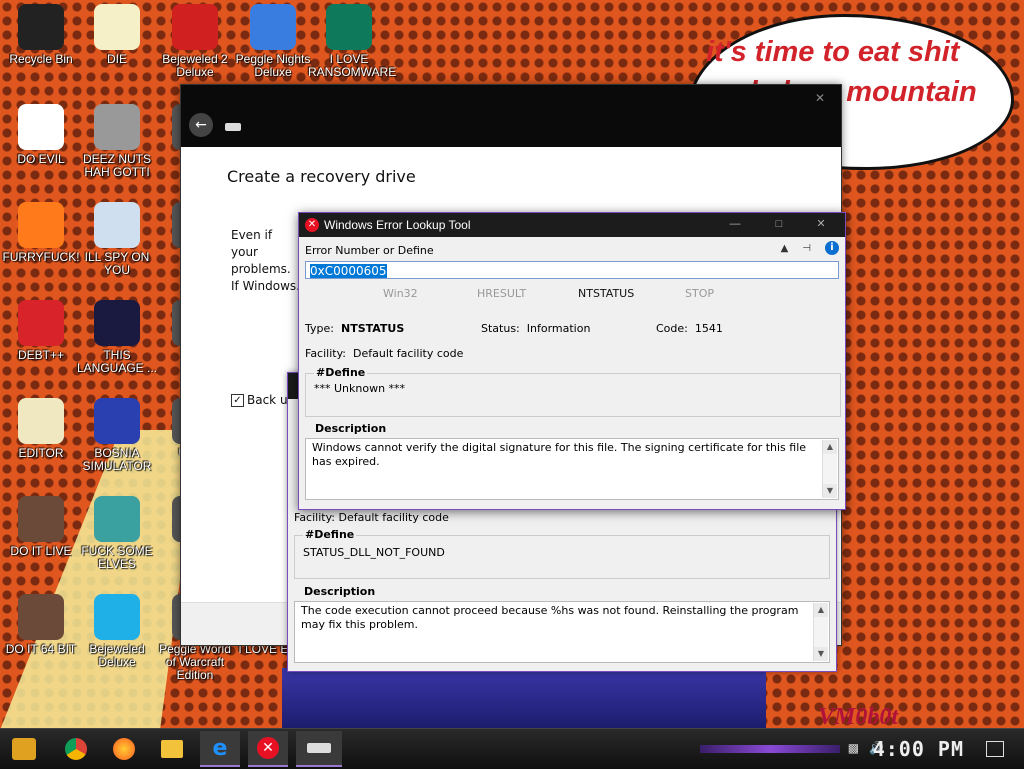 The image size is (1024, 769). Describe the element at coordinates (360, 388) in the screenshot. I see `define-value: *** Unknown ***` at that location.